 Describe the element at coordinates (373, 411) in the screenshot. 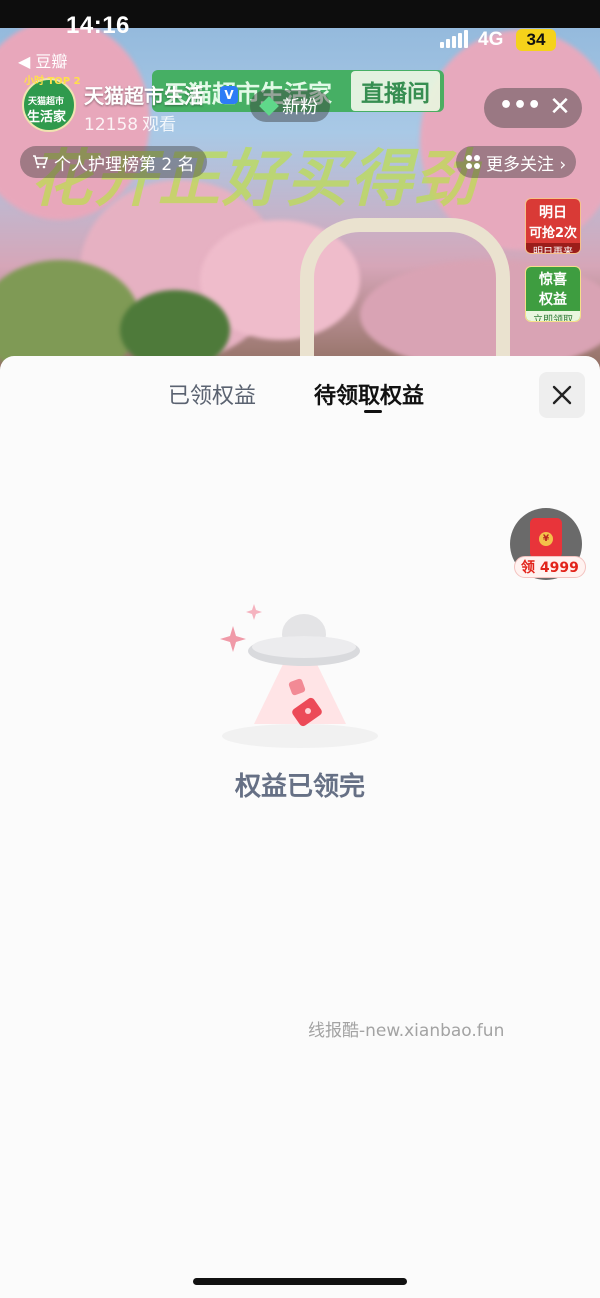

I see `active-tab-indicator` at that location.